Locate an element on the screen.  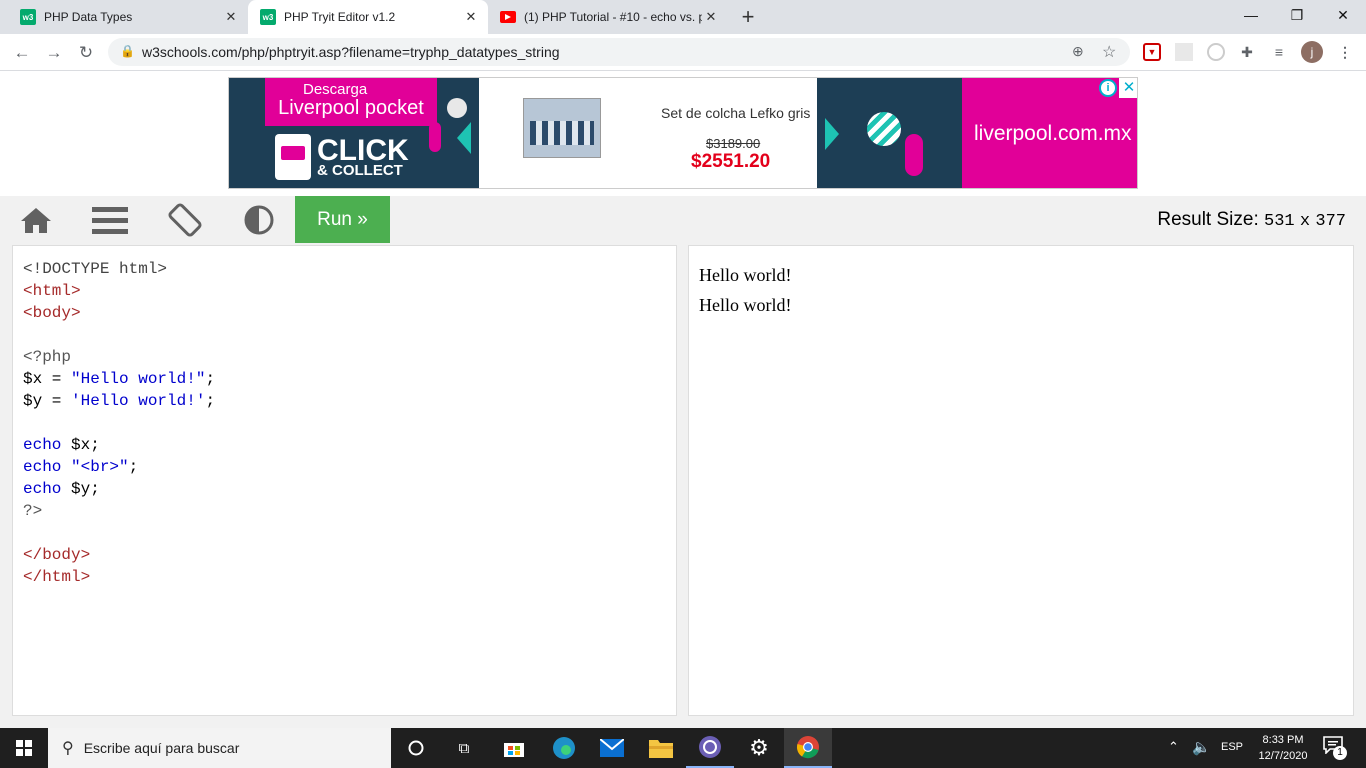
code-line: <body> is located at coordinates (119, 313).